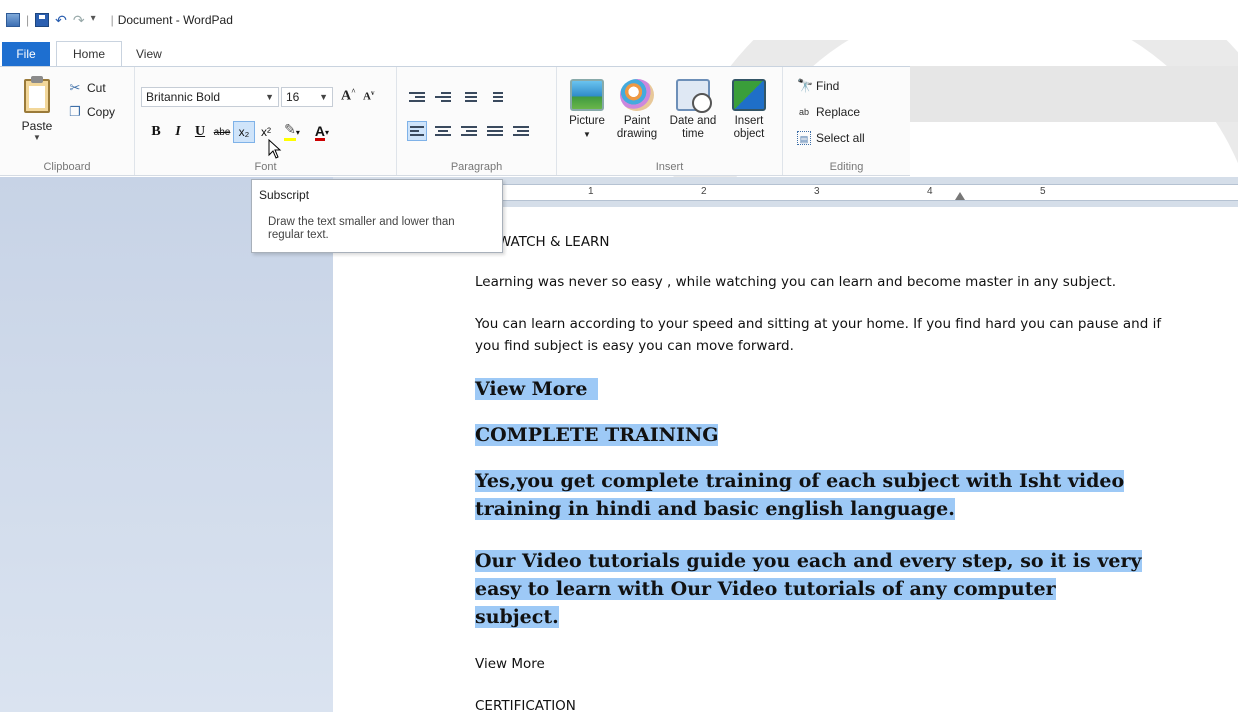 The image size is (1238, 712). What do you see at coordinates (37, 126) in the screenshot?
I see `paste-label: Paste` at bounding box center [37, 126].